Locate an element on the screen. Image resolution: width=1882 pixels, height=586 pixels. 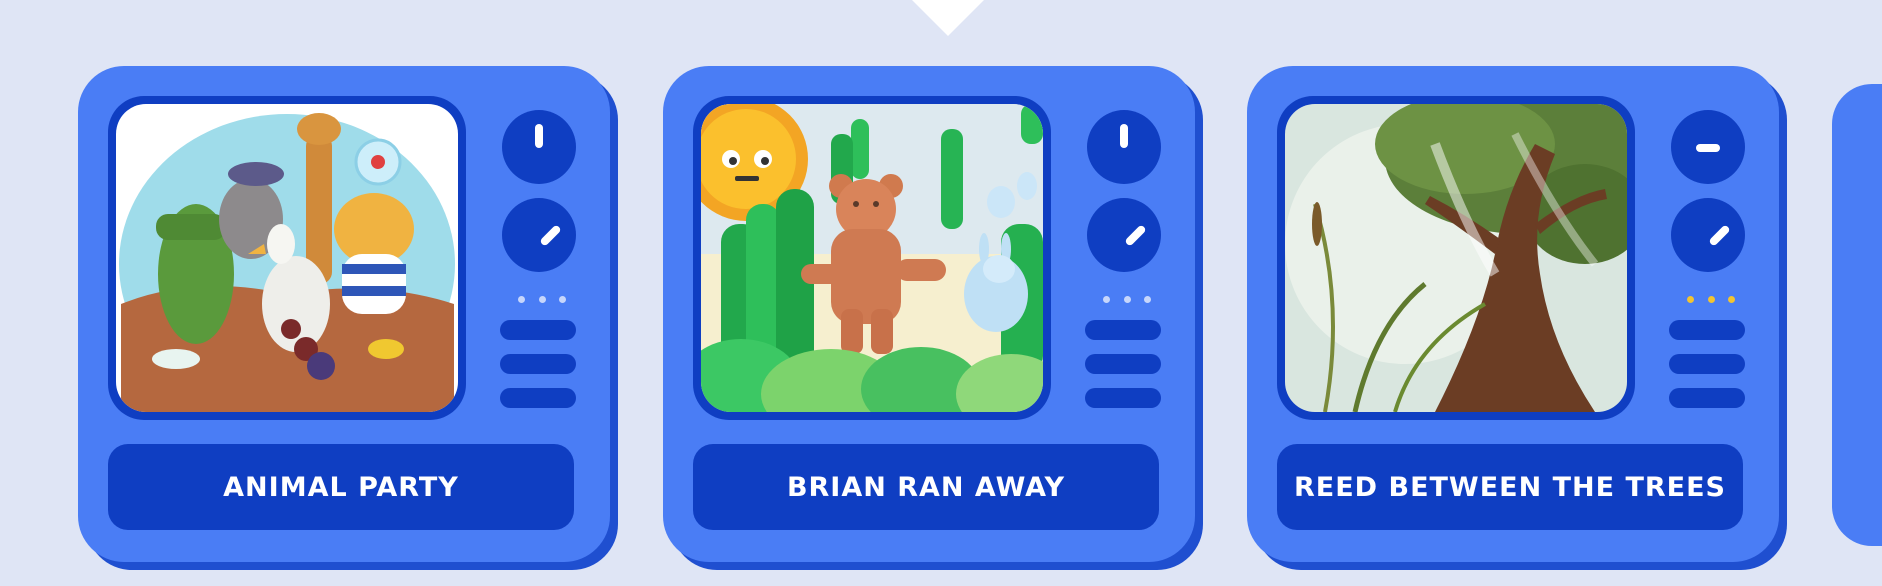
selection-pointer is located at coordinates (948, 18).